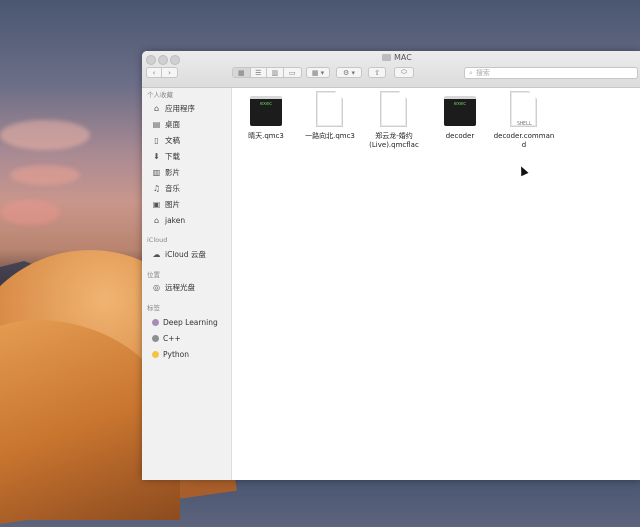  What do you see at coordinates (175, 60) in the screenshot?
I see `zoom-button` at bounding box center [175, 60].